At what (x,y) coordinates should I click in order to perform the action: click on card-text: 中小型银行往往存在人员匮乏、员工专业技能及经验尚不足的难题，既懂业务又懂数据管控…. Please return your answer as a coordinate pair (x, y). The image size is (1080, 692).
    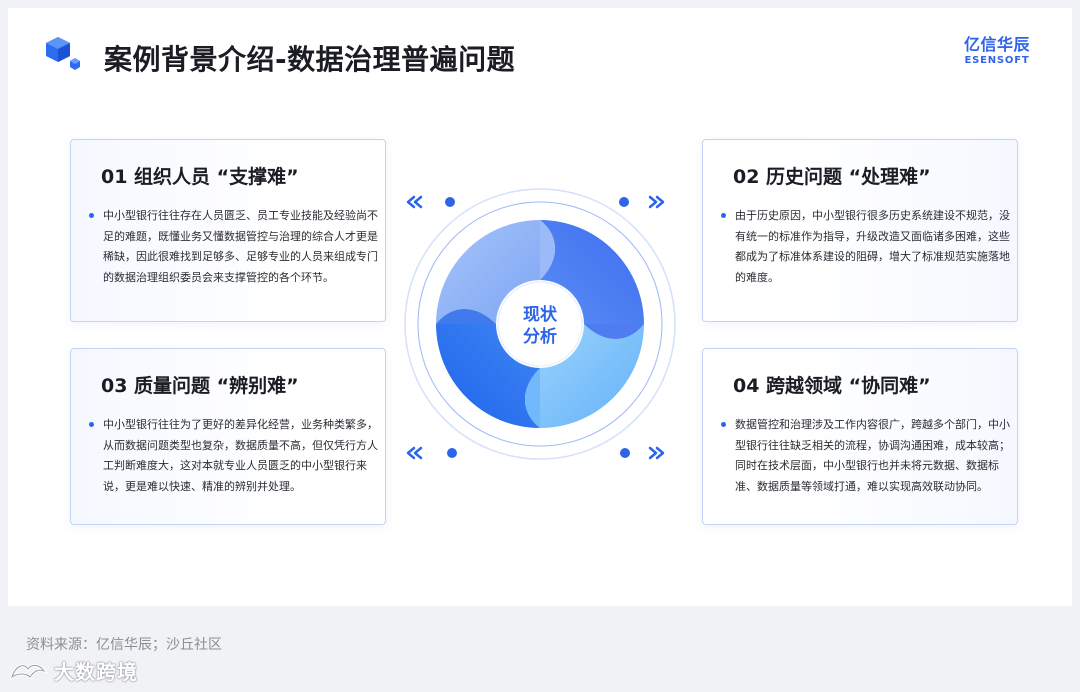
    Looking at the image, I should click on (236, 247).